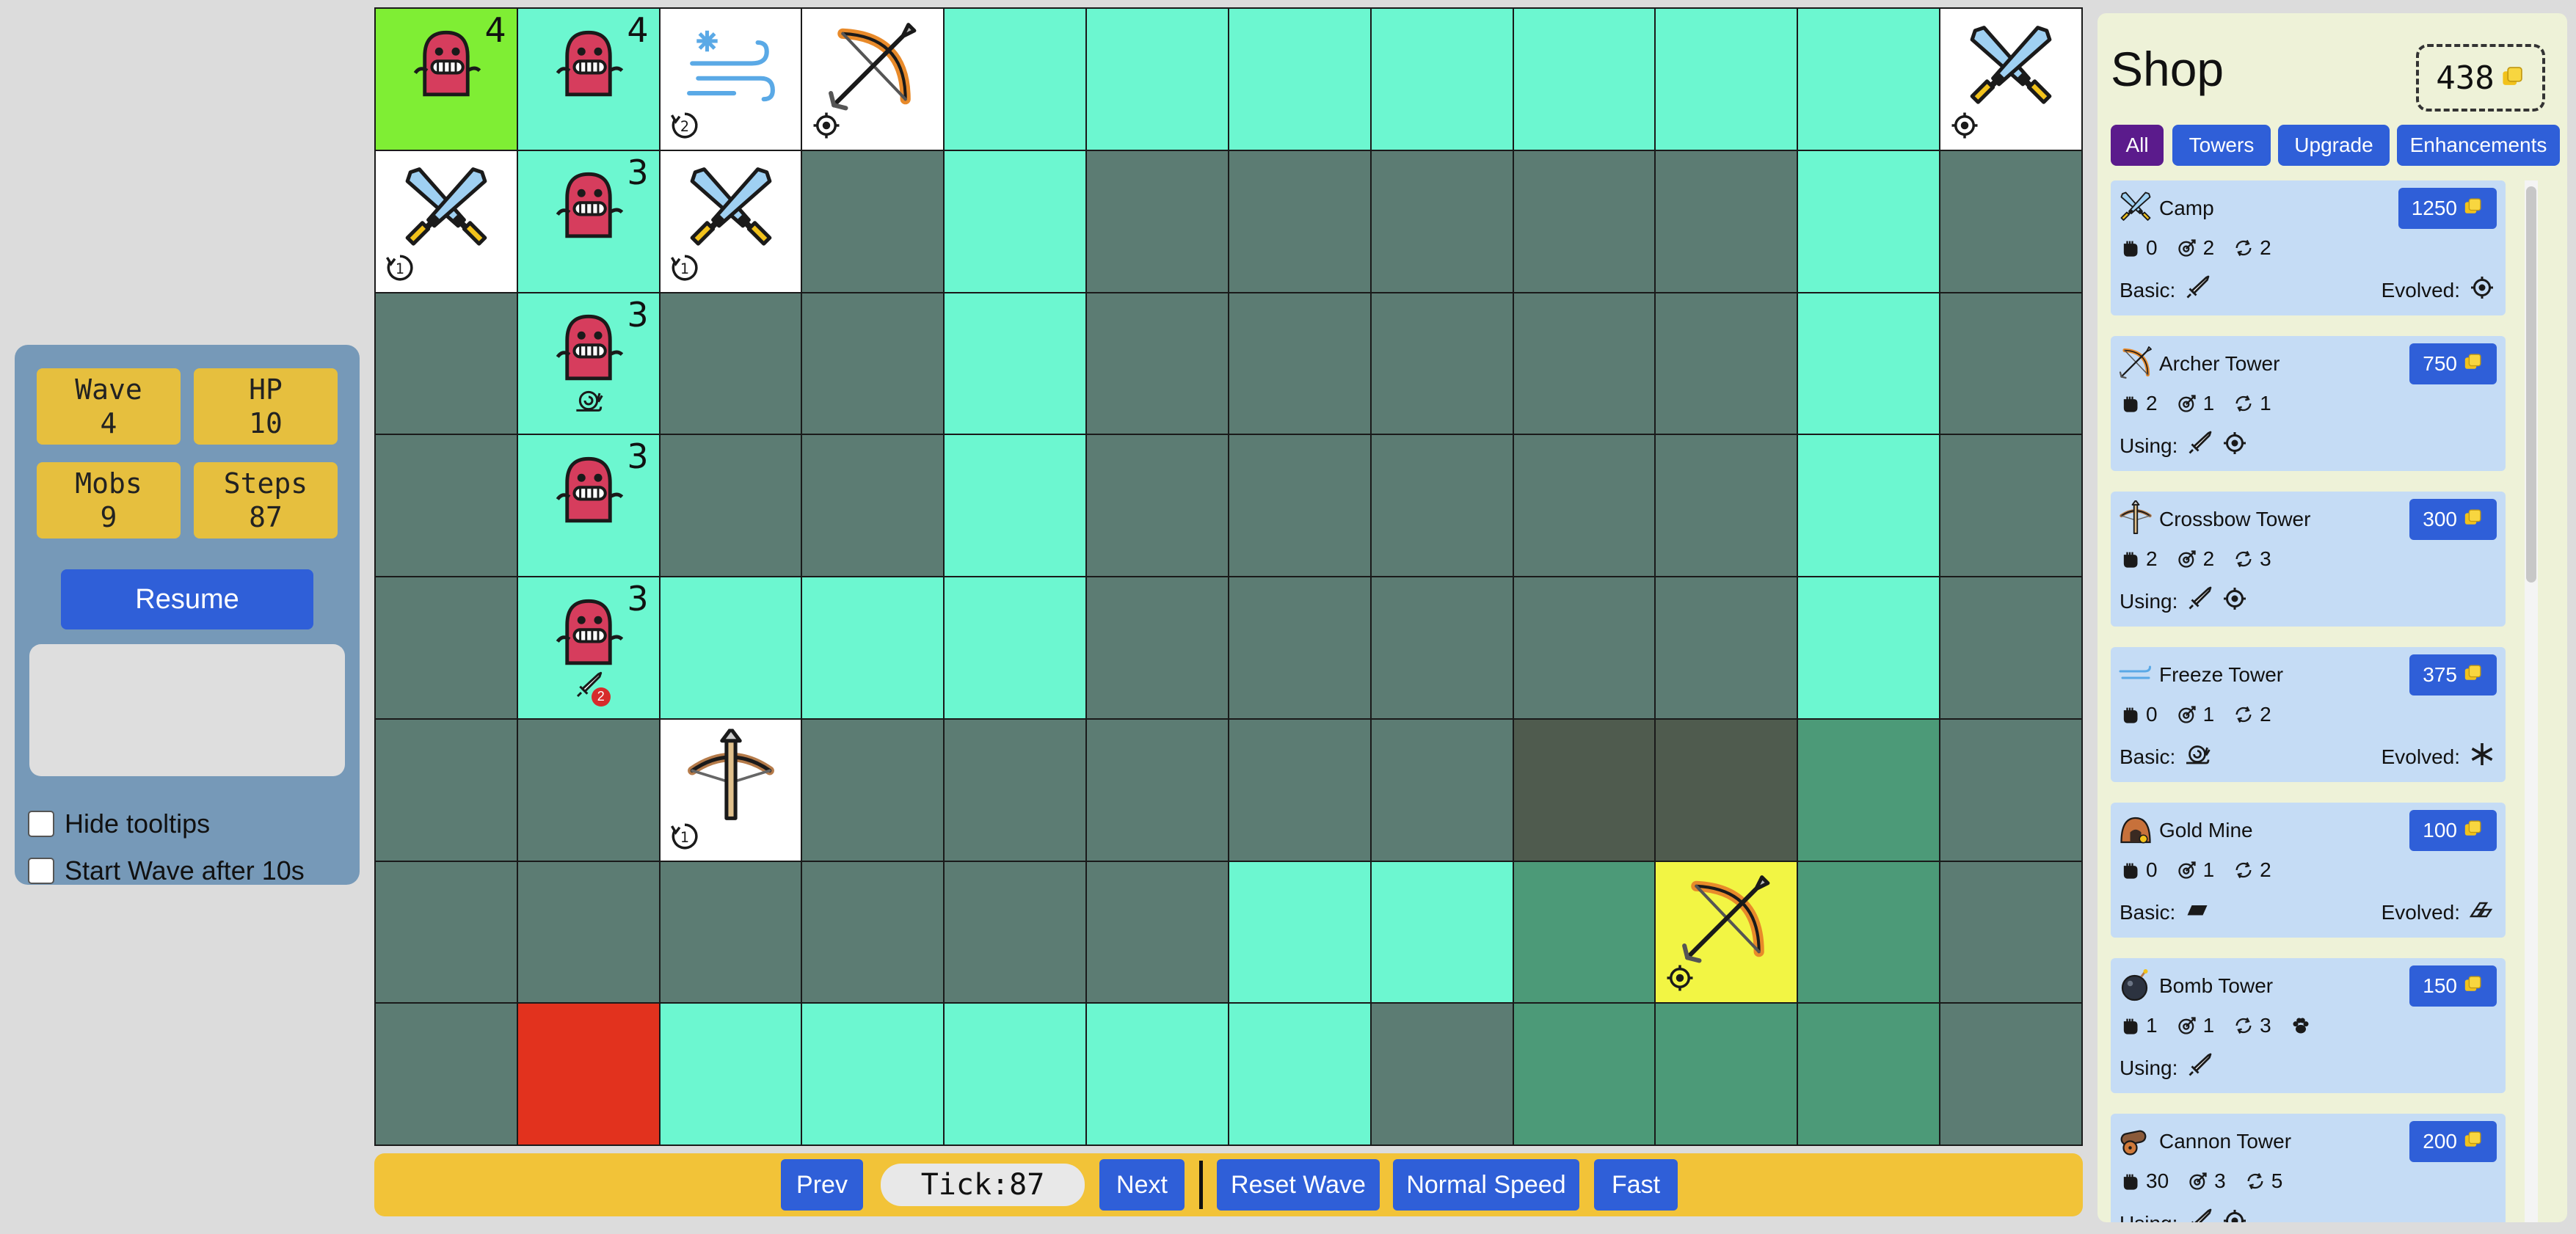 This screenshot has width=2576, height=1234. I want to click on shop-item-gold-mine: Gold Mine 100 0 1 2 Basic: Evolved:, so click(2308, 870).